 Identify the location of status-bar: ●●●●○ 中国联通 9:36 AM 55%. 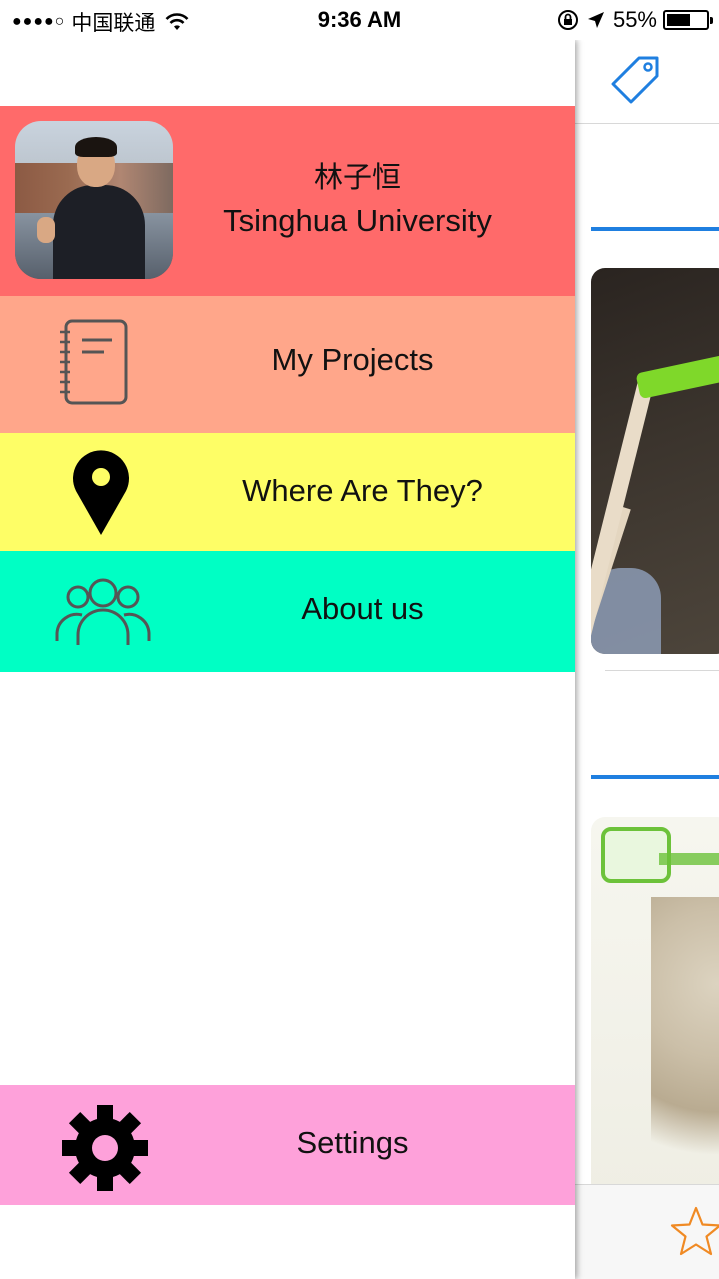
(359, 20).